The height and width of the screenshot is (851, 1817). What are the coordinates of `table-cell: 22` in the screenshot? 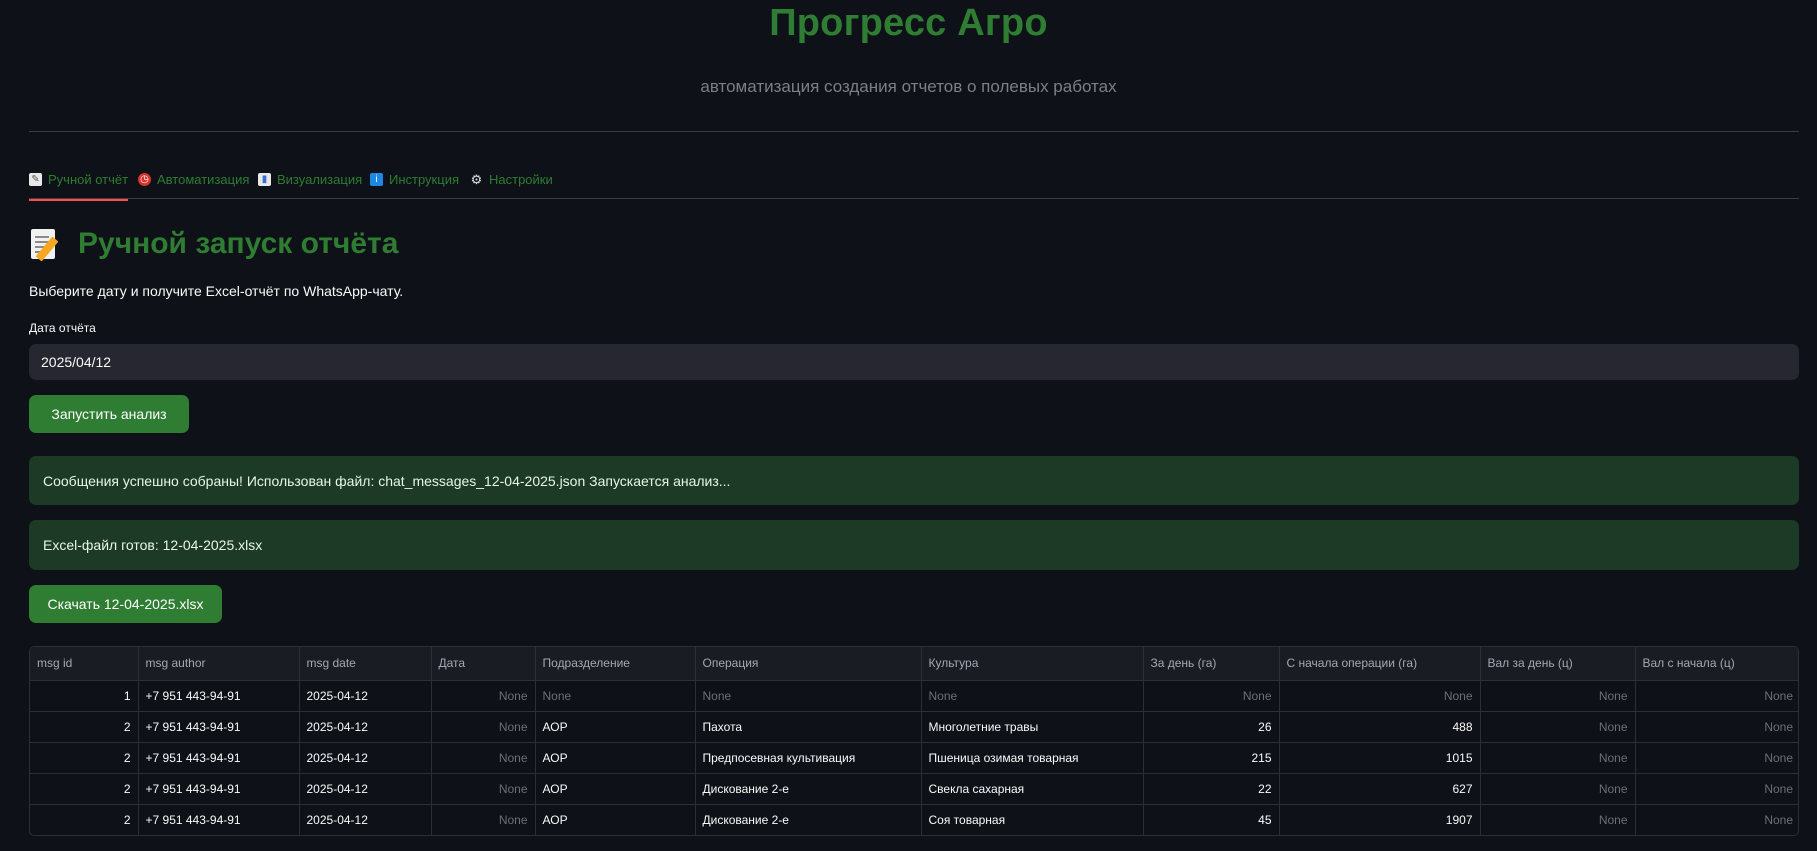 It's located at (1211, 789).